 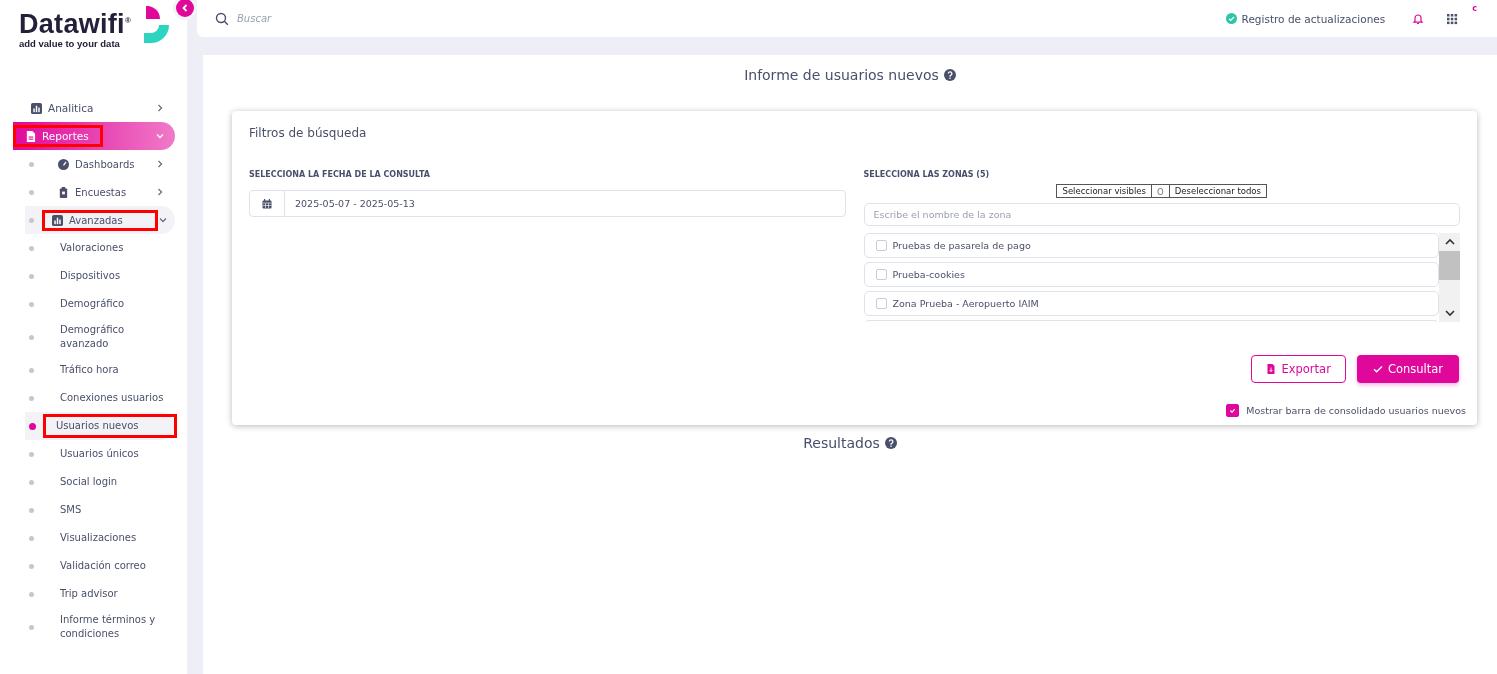 I want to click on file-download-icon, so click(x=1271, y=369).